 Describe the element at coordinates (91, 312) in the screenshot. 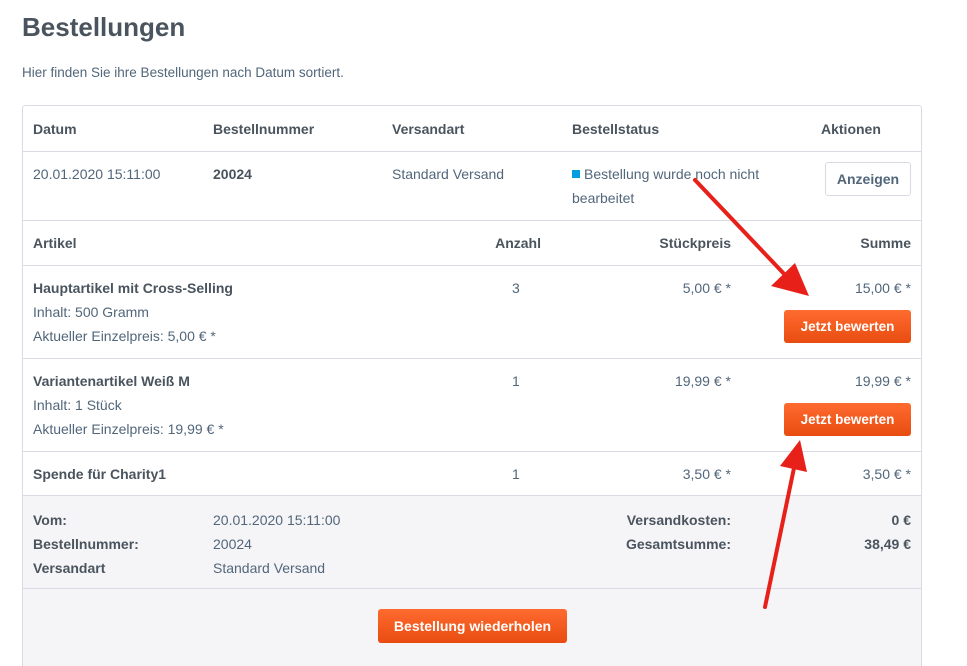

I see `article-content: Inhalt: 500 Gramm` at that location.